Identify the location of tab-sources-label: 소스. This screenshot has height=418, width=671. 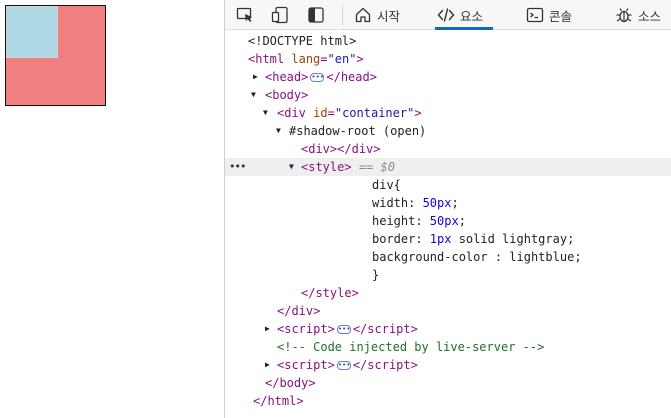
(650, 16).